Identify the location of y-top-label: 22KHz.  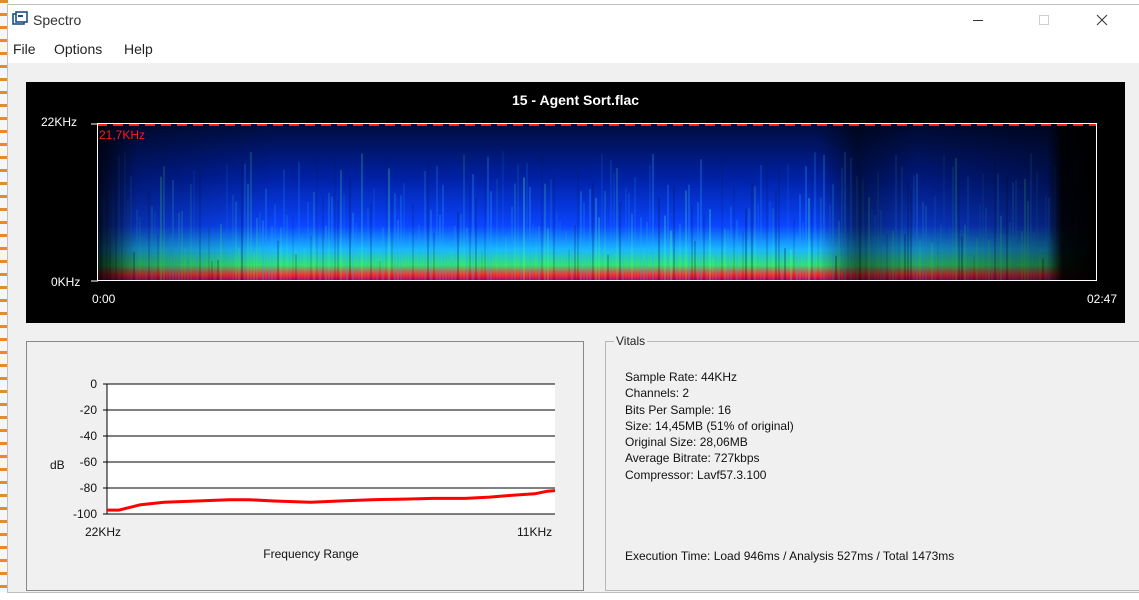
(59, 122).